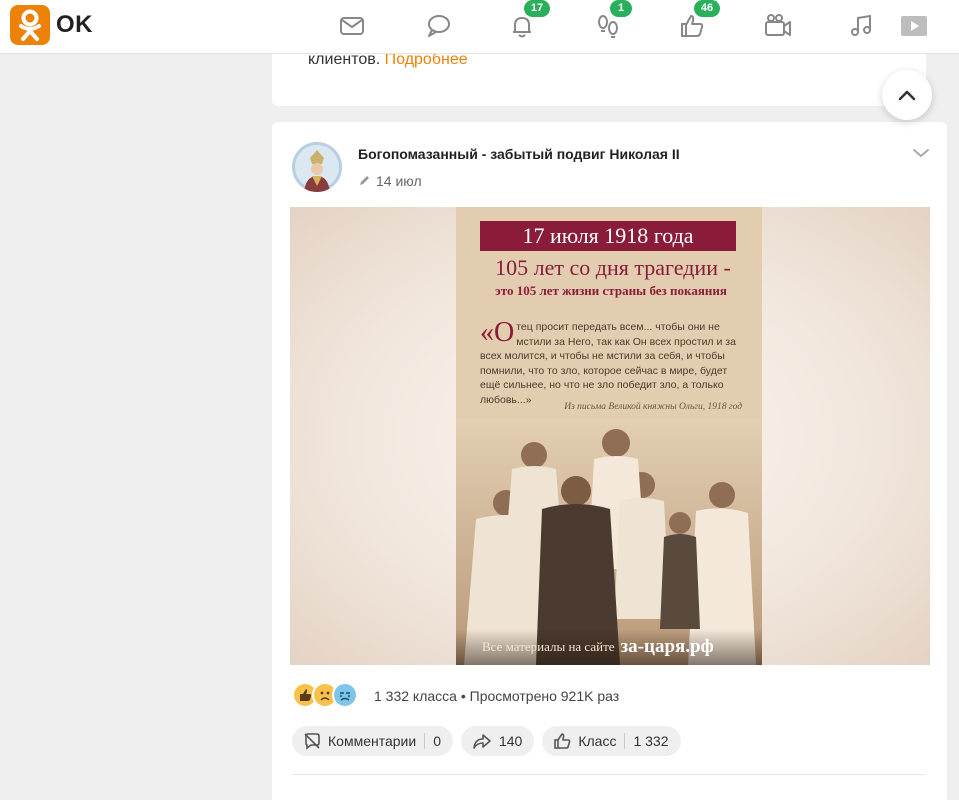 This screenshot has width=959, height=800. What do you see at coordinates (345, 695) in the screenshot?
I see `crying-reaction-icon` at bounding box center [345, 695].